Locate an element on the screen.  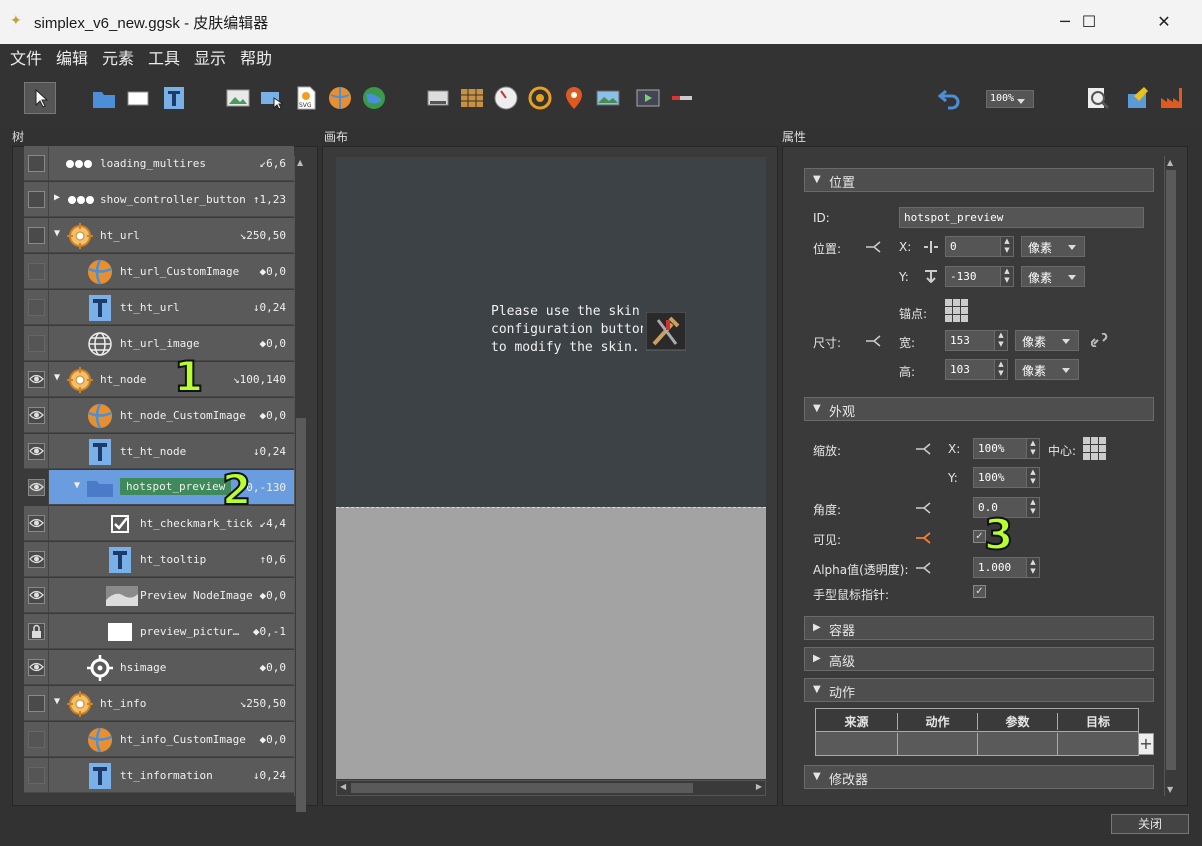
width-field: 153 is located at coordinates (970, 340).